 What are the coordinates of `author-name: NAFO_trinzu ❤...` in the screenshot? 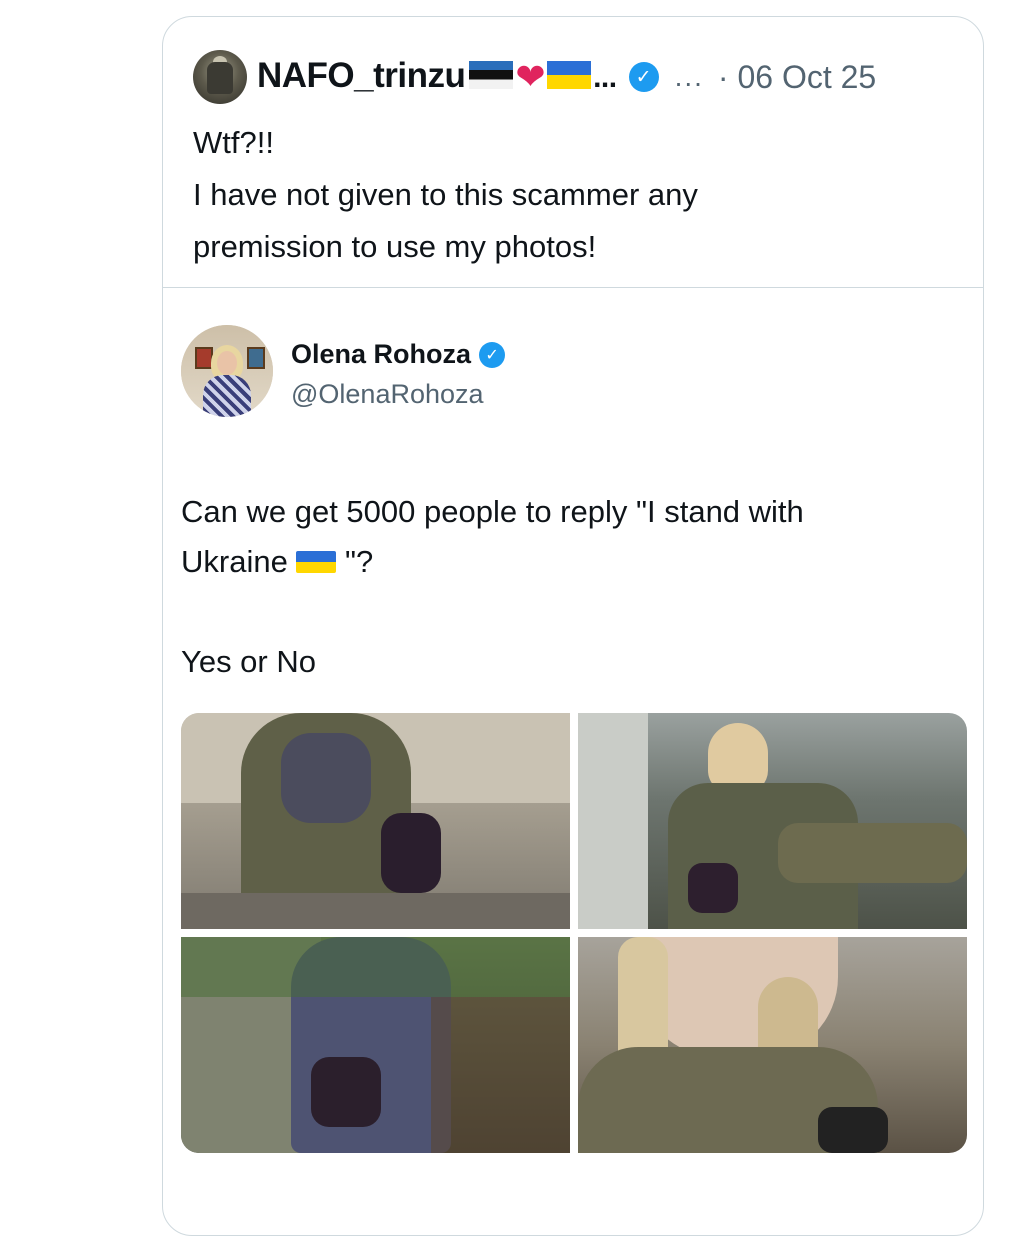 It's located at (437, 77).